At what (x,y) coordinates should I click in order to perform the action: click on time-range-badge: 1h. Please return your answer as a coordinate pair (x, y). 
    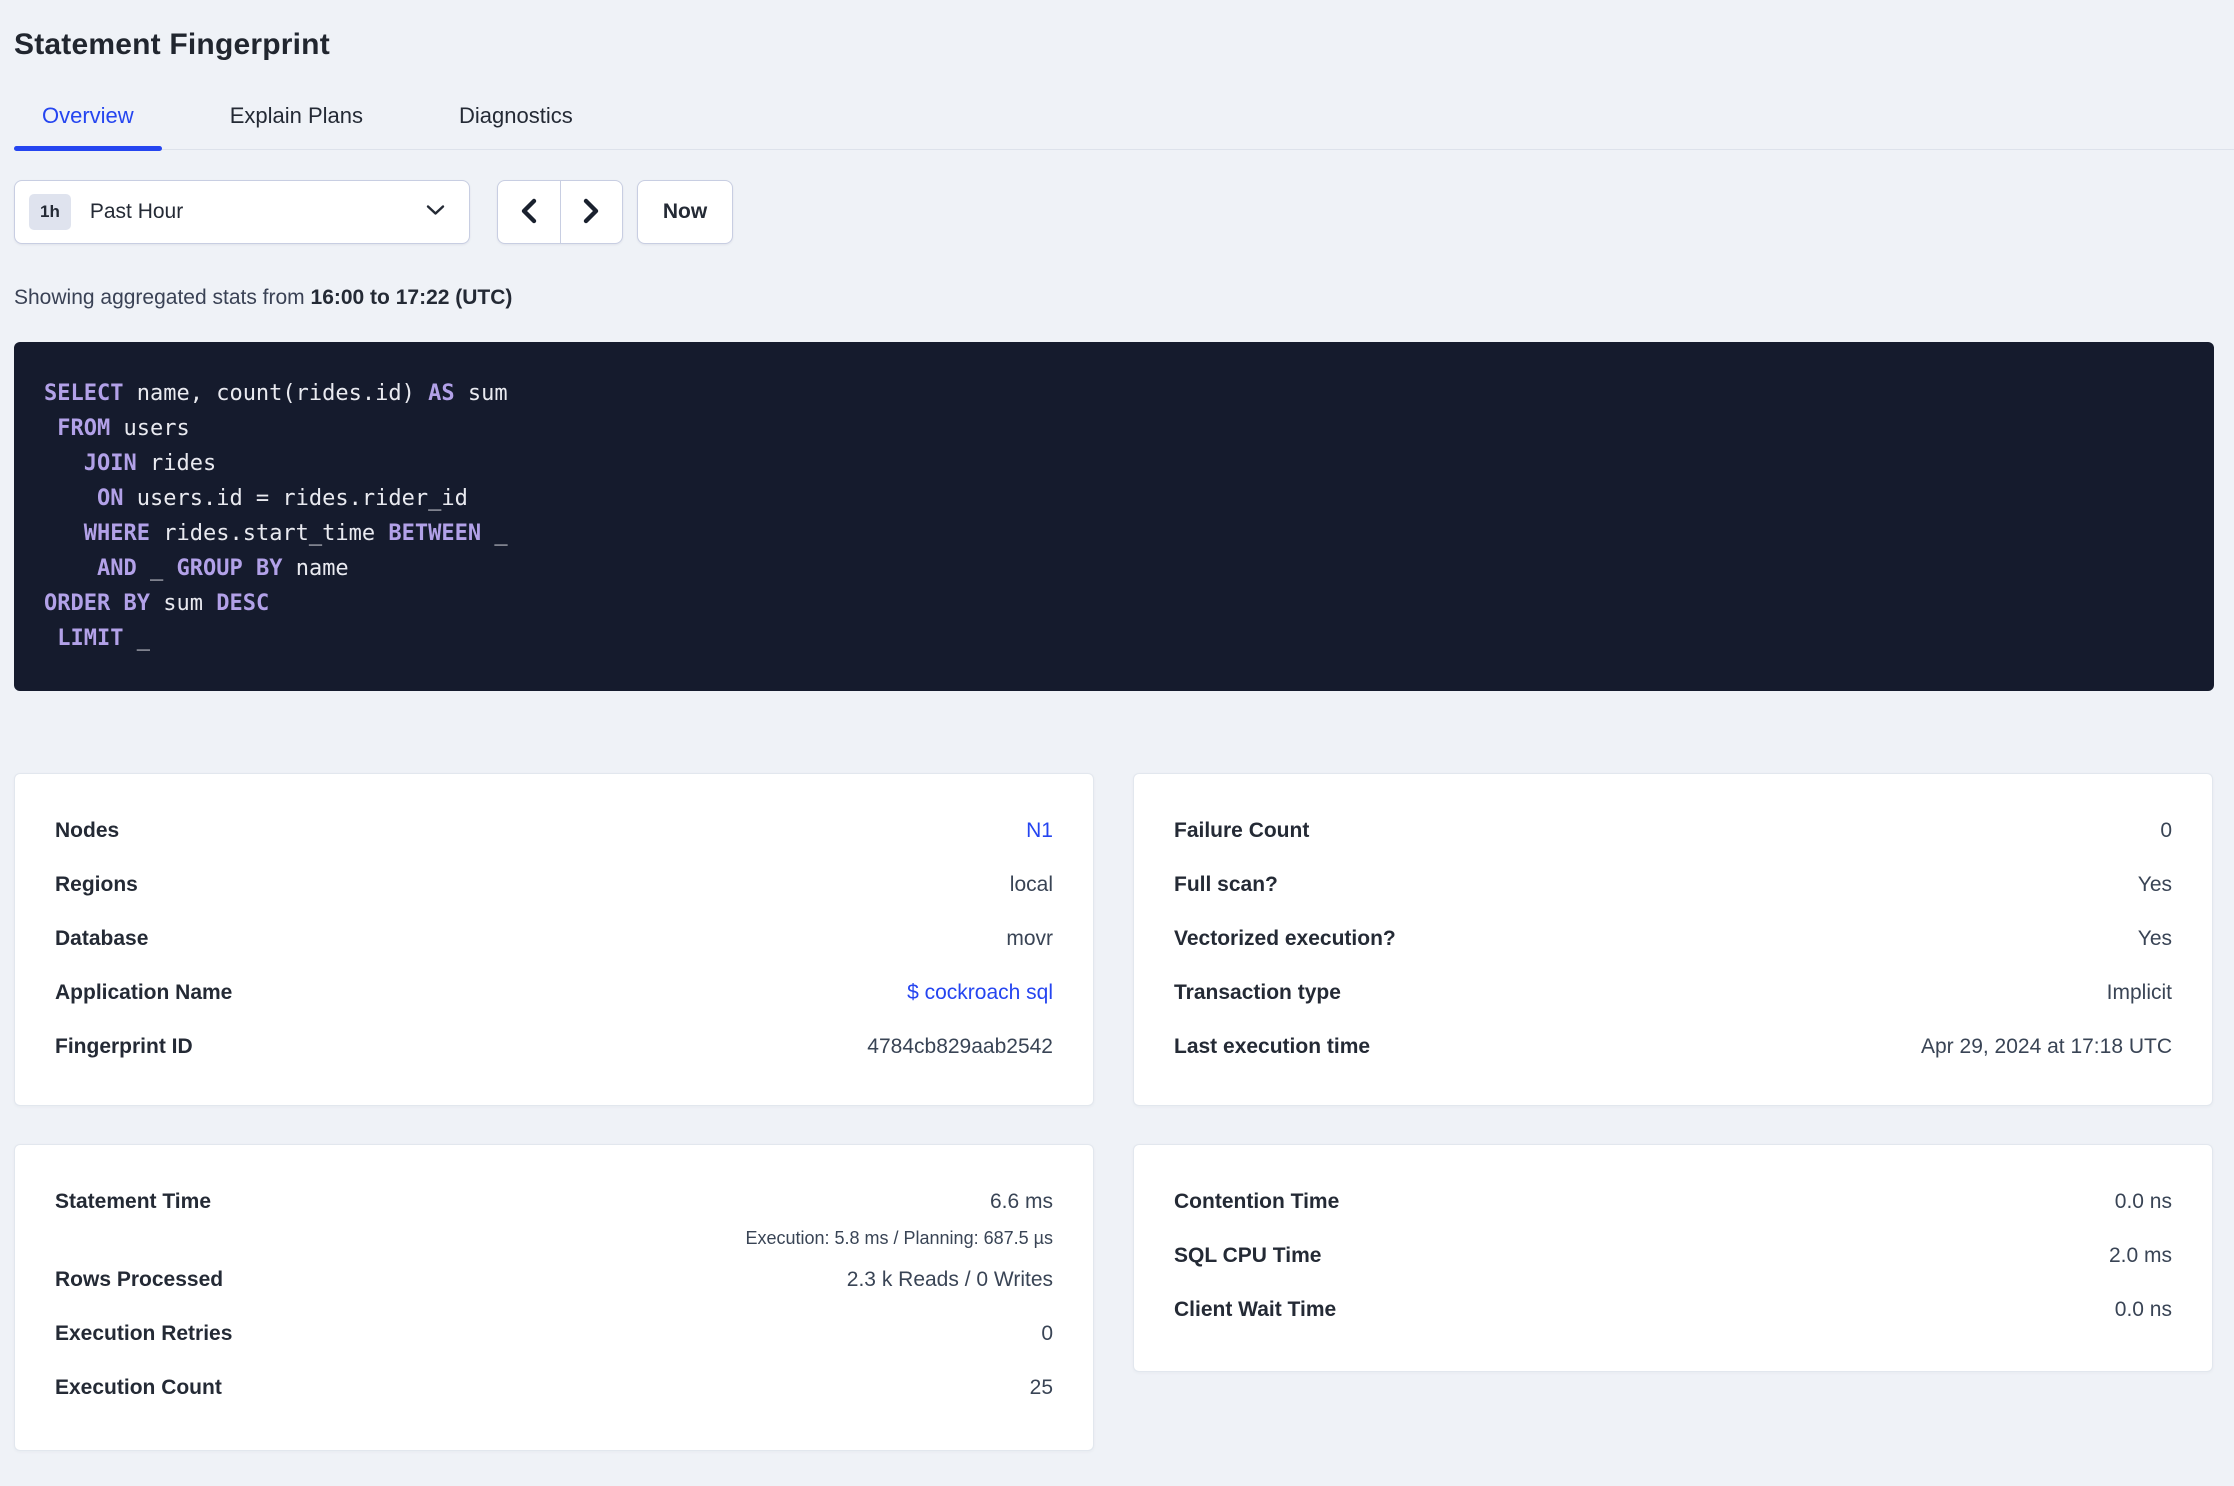
    Looking at the image, I should click on (50, 212).